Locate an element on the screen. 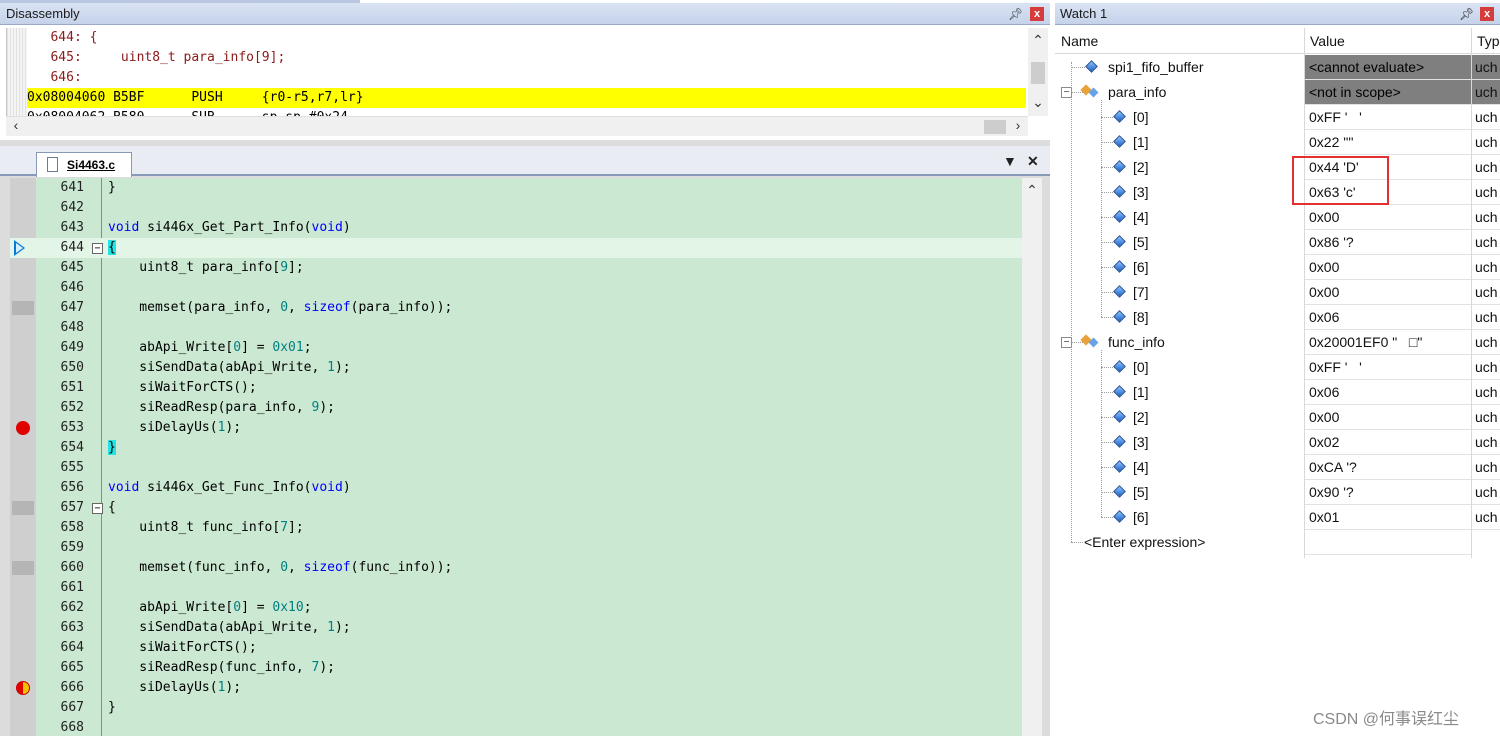 This screenshot has height=736, width=1500. code-line: 644−{ is located at coordinates (516, 248).